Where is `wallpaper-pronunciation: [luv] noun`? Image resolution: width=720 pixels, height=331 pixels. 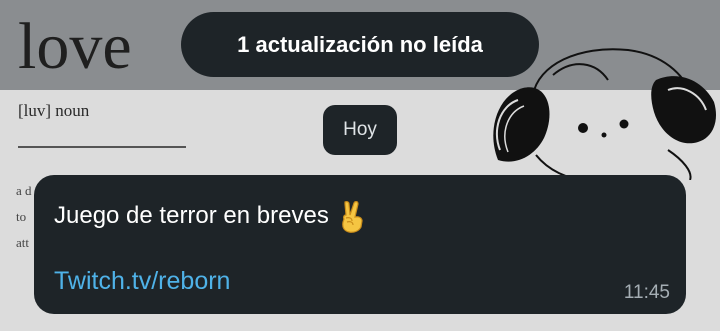
wallpaper-pronunciation: [luv] noun is located at coordinates (54, 110).